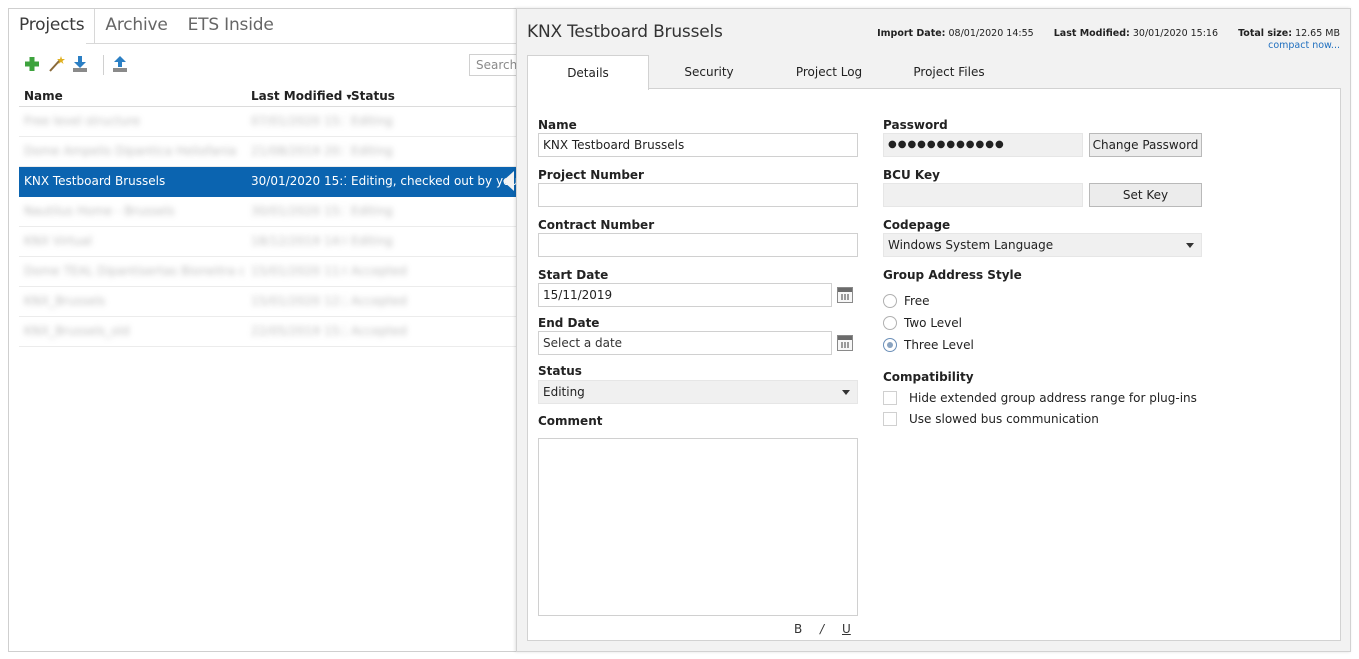  What do you see at coordinates (1145, 195) in the screenshot?
I see `set-key-button: Set Key` at bounding box center [1145, 195].